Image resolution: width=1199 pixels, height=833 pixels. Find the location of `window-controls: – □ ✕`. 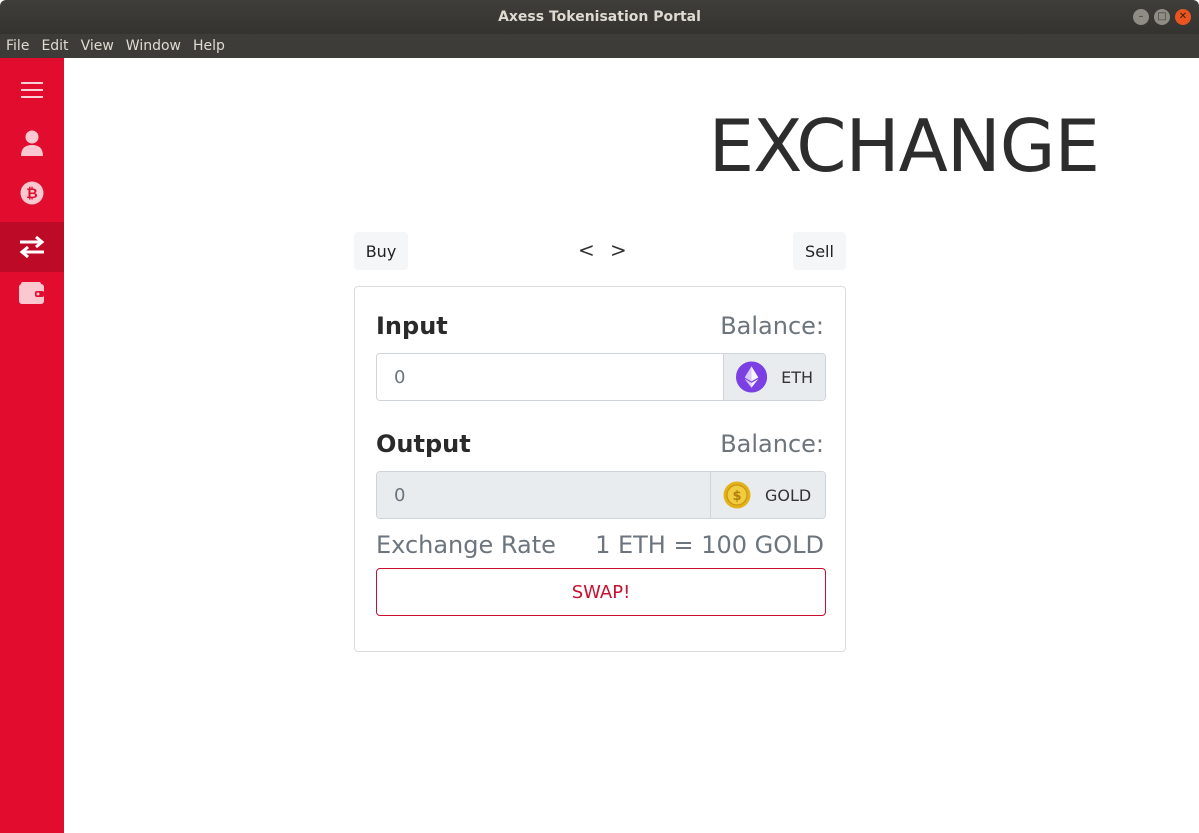

window-controls: – □ ✕ is located at coordinates (1162, 17).